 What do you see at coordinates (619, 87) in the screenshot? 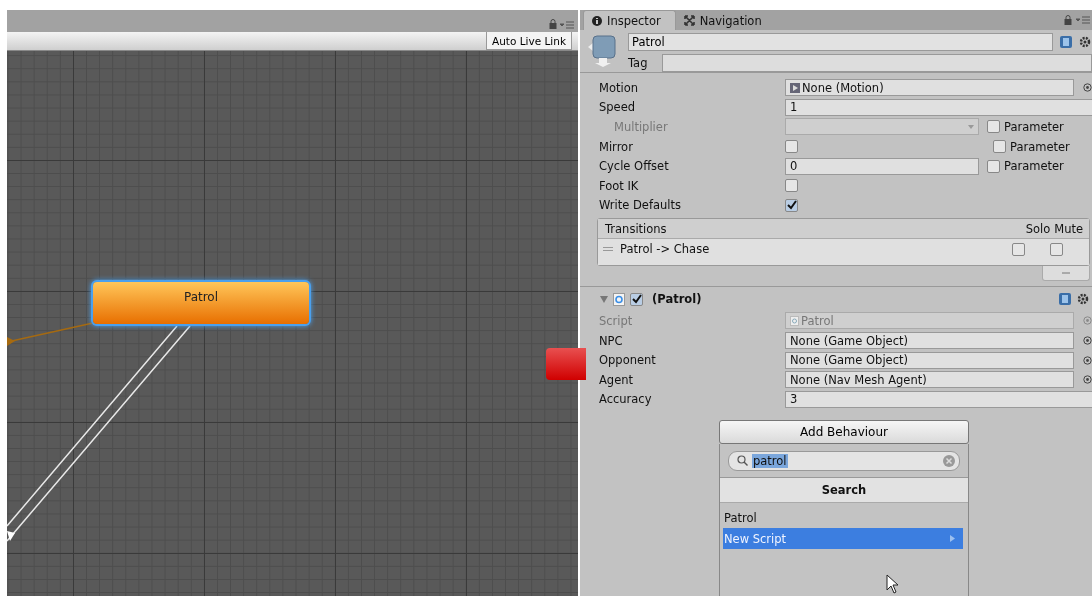
I see `property-label: Motion` at bounding box center [619, 87].